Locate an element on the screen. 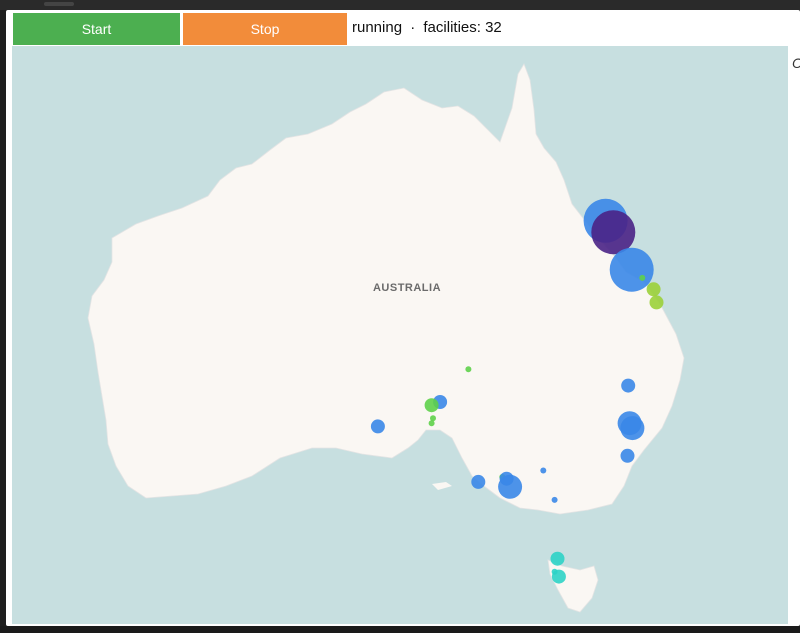 The height and width of the screenshot is (633, 800). status-state: running is located at coordinates (377, 27).